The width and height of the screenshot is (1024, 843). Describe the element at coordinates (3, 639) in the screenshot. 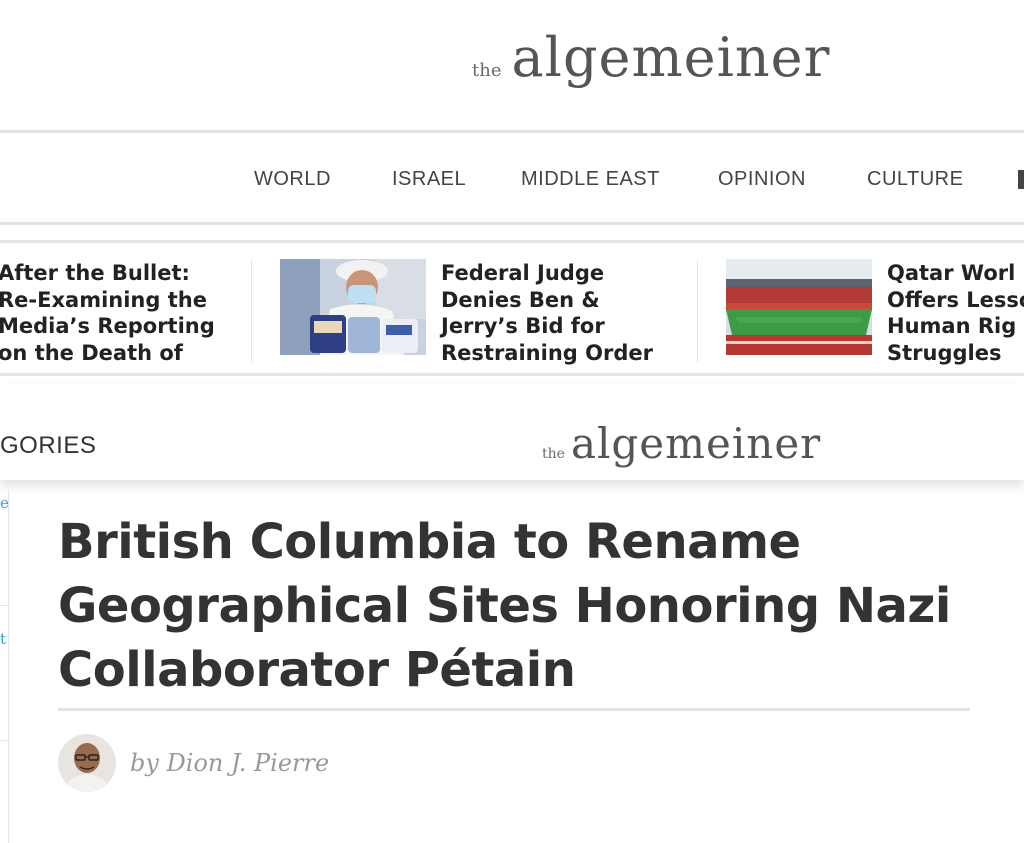

I see `sidebar-link-fragment: t` at that location.